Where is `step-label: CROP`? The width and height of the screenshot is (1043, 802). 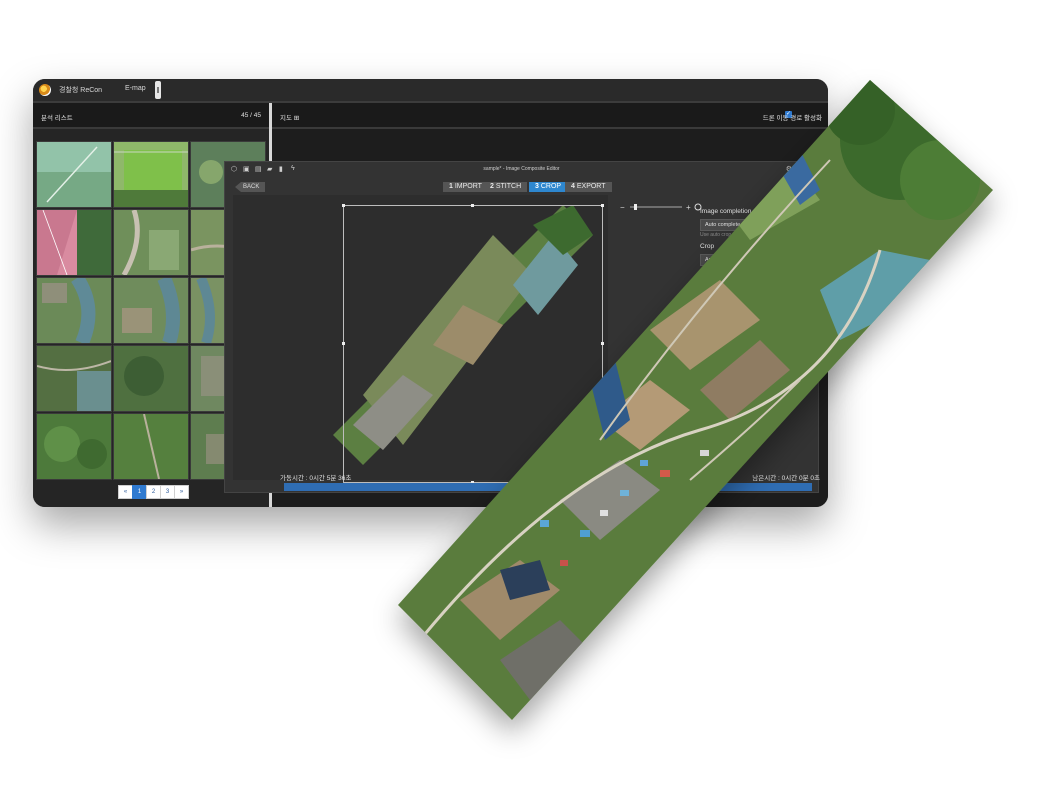 step-label: CROP is located at coordinates (551, 186).